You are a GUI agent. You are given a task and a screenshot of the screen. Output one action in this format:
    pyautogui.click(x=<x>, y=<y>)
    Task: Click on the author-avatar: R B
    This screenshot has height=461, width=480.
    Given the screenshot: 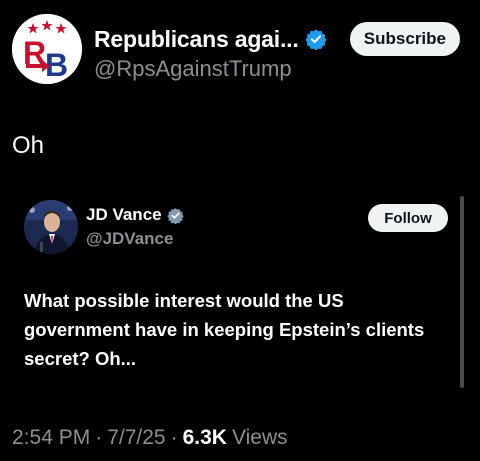 What is the action you would take?
    pyautogui.click(x=47, y=49)
    